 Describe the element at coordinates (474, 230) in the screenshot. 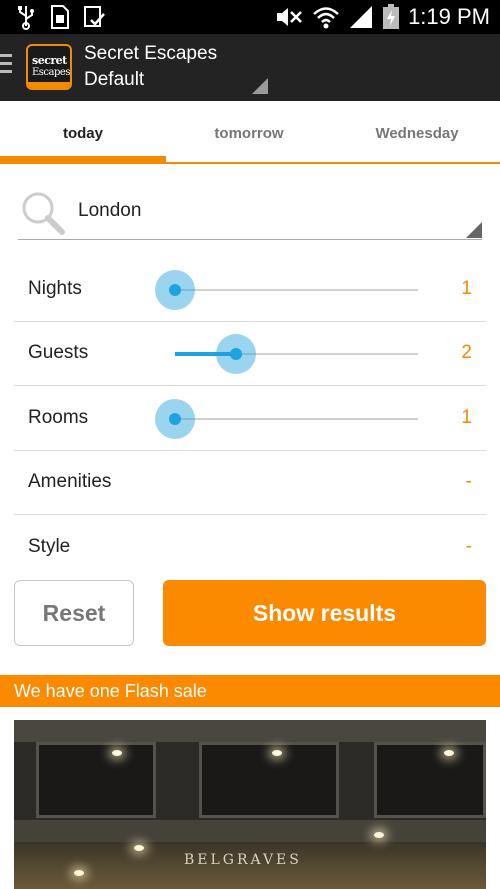

I see `search-dropdown-icon` at that location.